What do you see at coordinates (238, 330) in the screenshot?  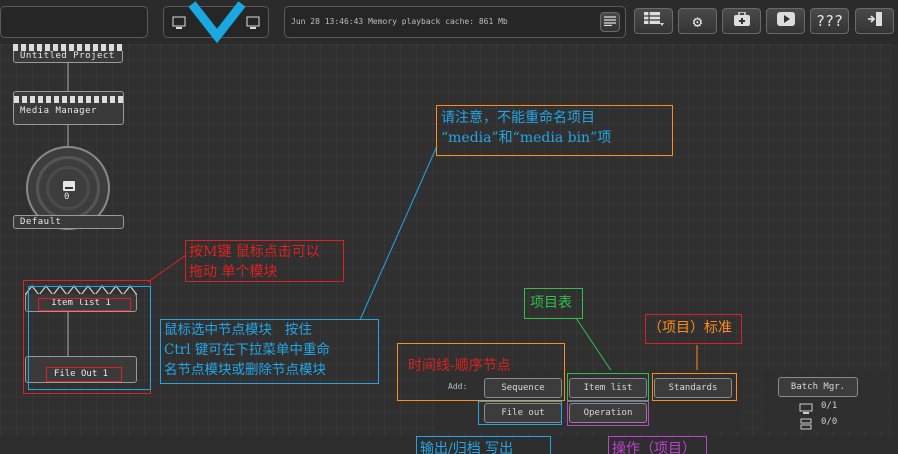 I see `select-note-line1: 鼠标选中节点模块 按住` at bounding box center [238, 330].